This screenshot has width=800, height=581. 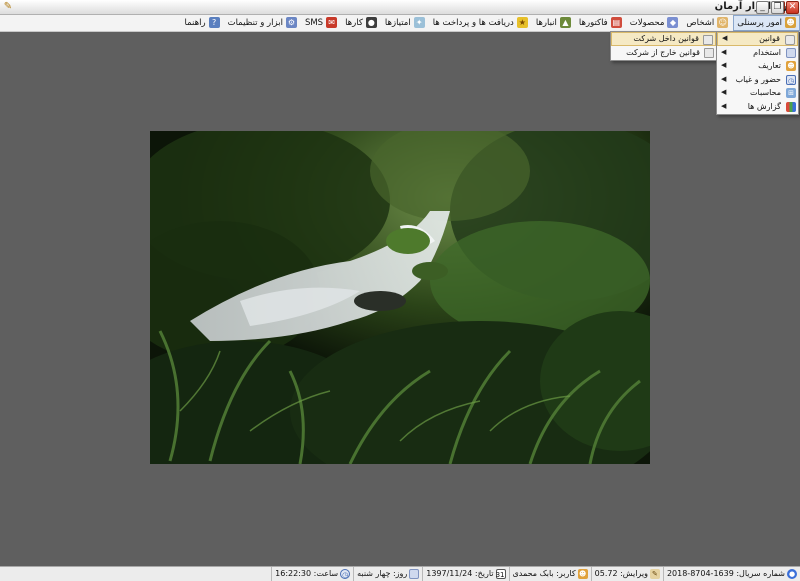 What do you see at coordinates (791, 106) in the screenshot?
I see `report-icon` at bounding box center [791, 106].